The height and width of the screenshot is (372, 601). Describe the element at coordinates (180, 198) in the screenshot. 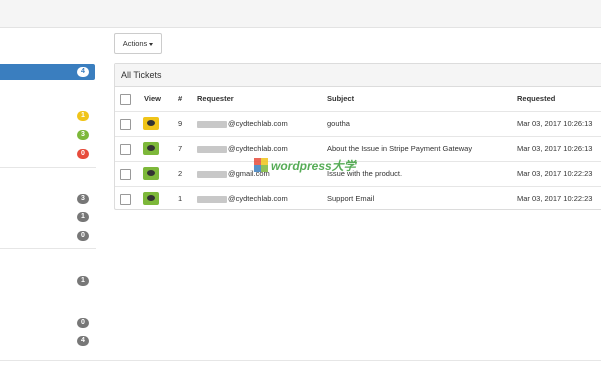

I see `ticket-number: 1` at that location.